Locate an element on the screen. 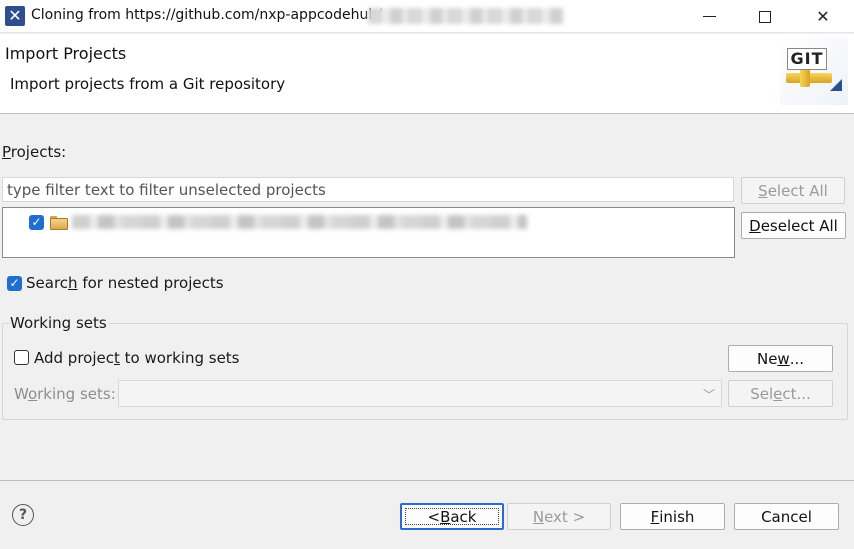 This screenshot has width=854, height=549. eclipse-app-icon: ✕ is located at coordinates (15, 16).